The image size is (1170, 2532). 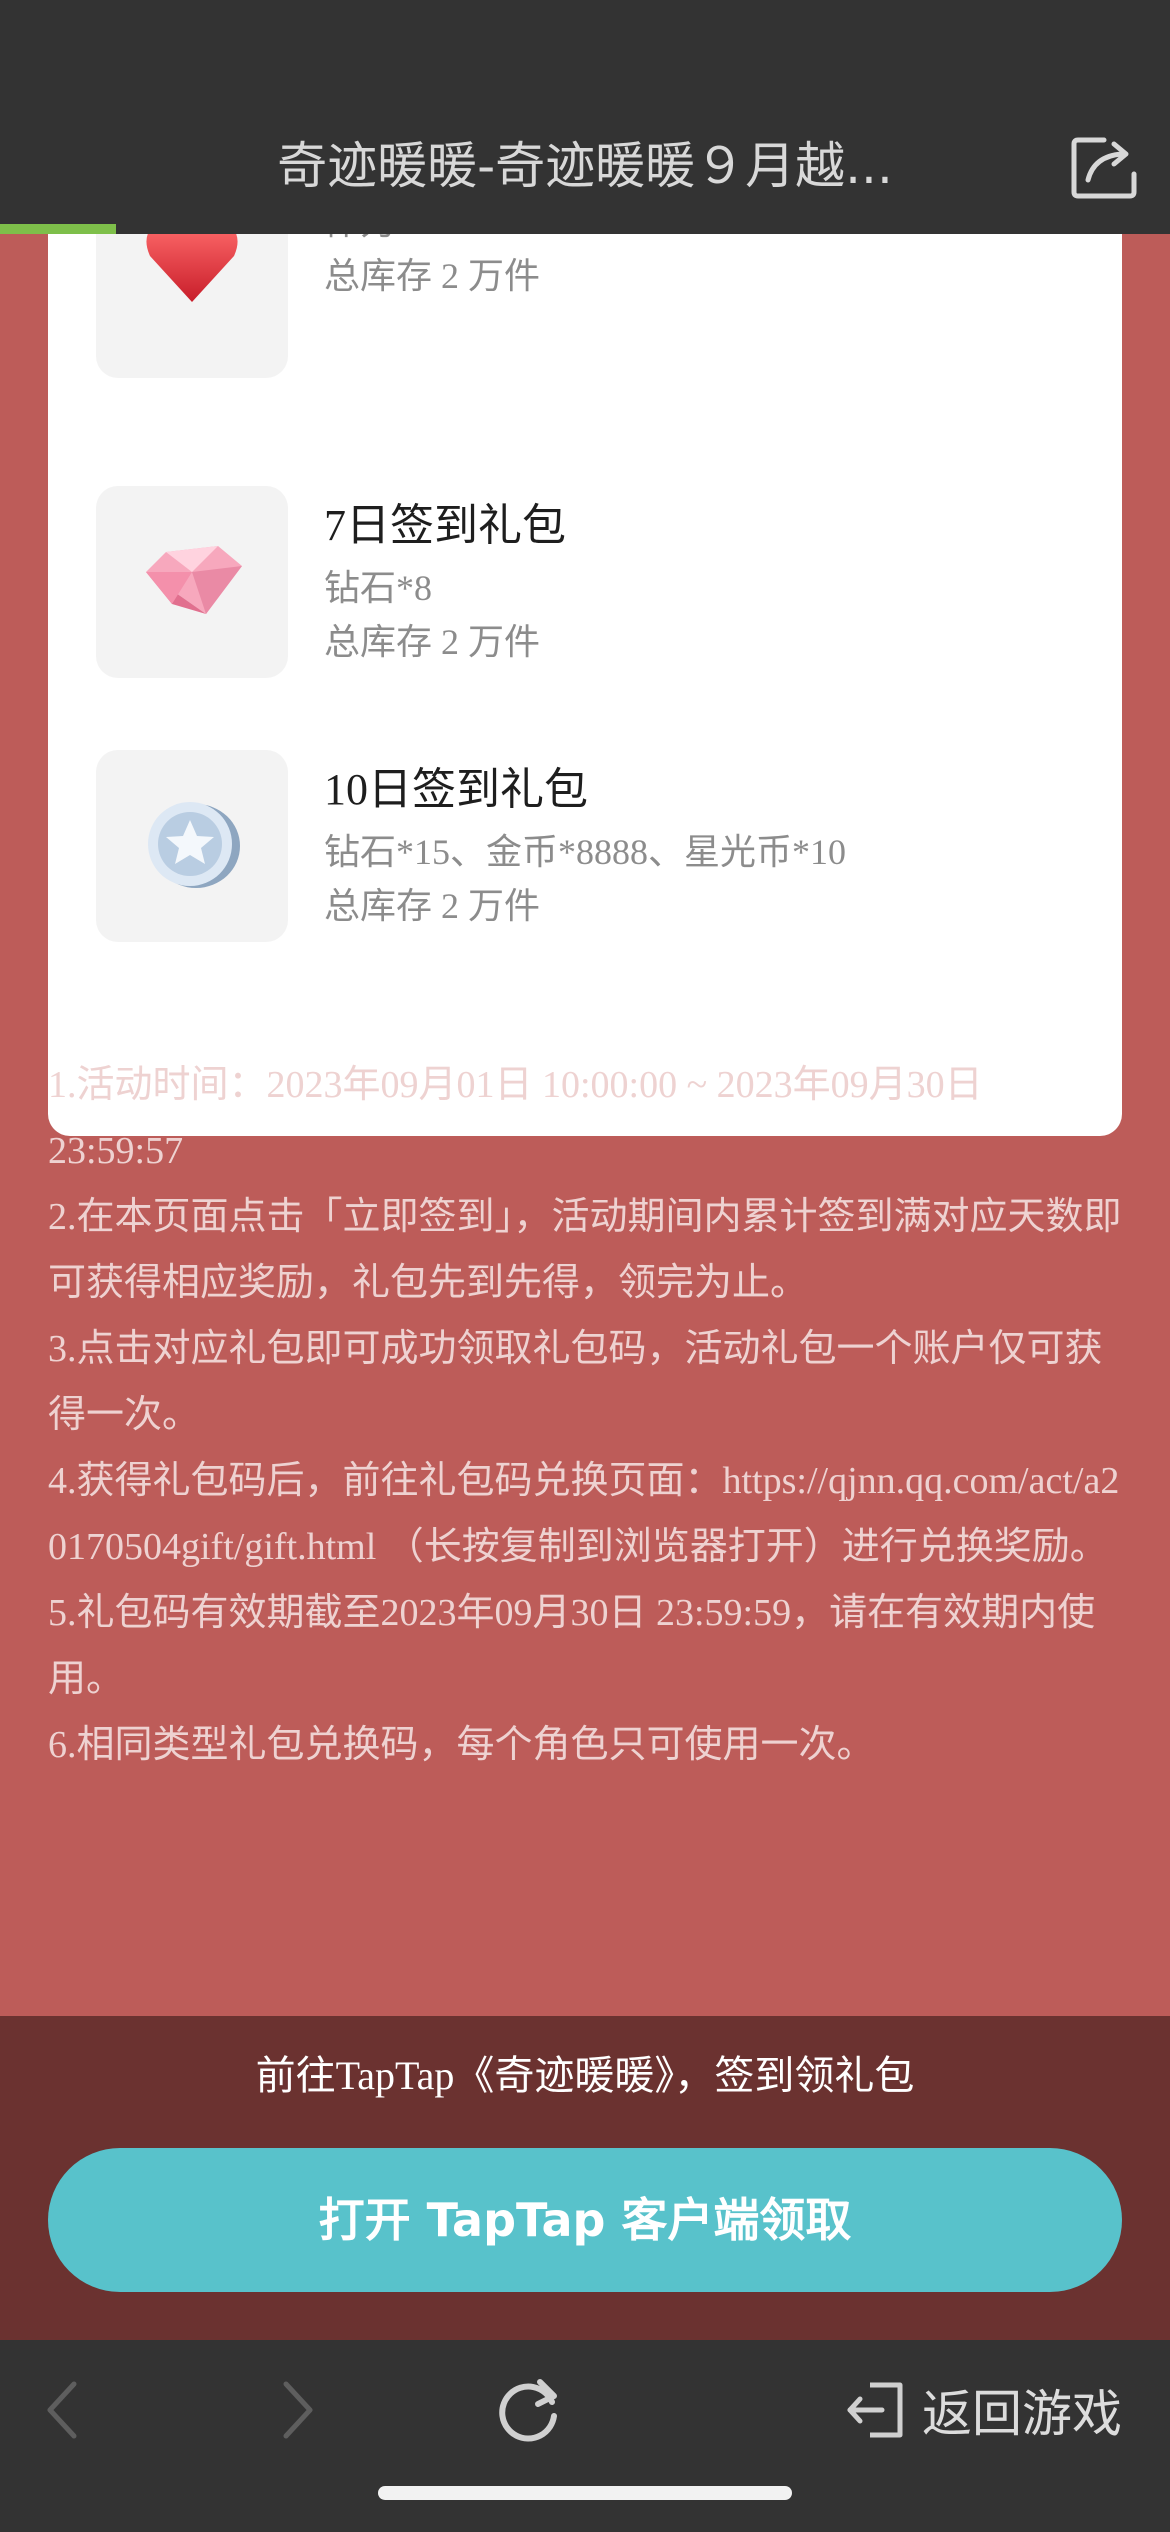 I want to click on bottom-panel: 前往TapTap《奇迹暖暖》，签到领礼包 打开 TapTap 客户端领取, so click(x=585, y=2178).